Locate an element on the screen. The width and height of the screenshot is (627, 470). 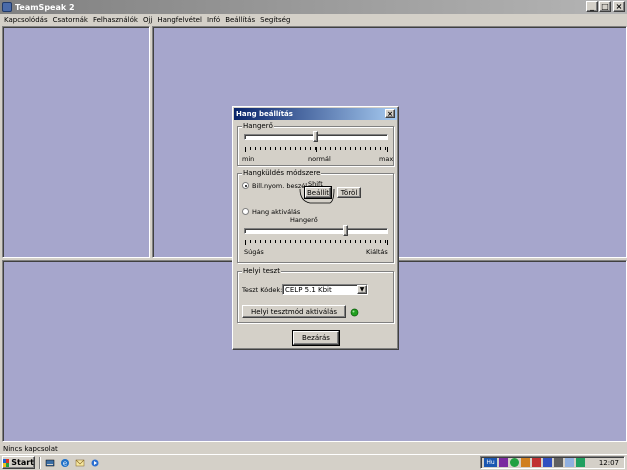
va-tick-min is located at coordinates (245, 242).